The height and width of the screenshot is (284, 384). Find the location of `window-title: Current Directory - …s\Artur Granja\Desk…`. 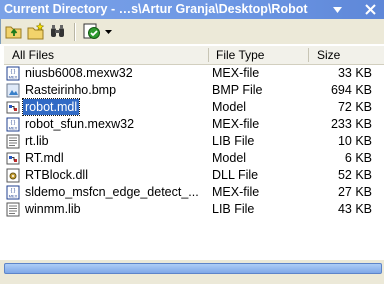

window-title: Current Directory - …s\Artur Granja\Desk… is located at coordinates (156, 9).